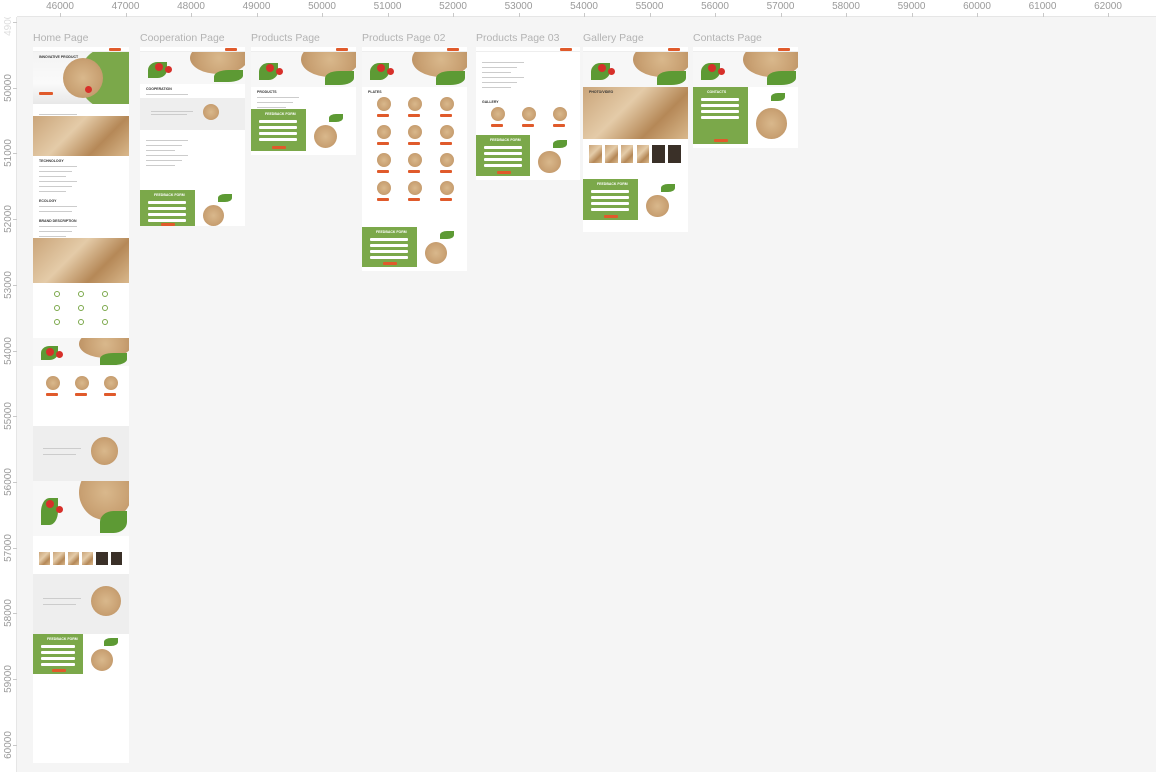  I want to click on ruler-corner, so click(8, 8).